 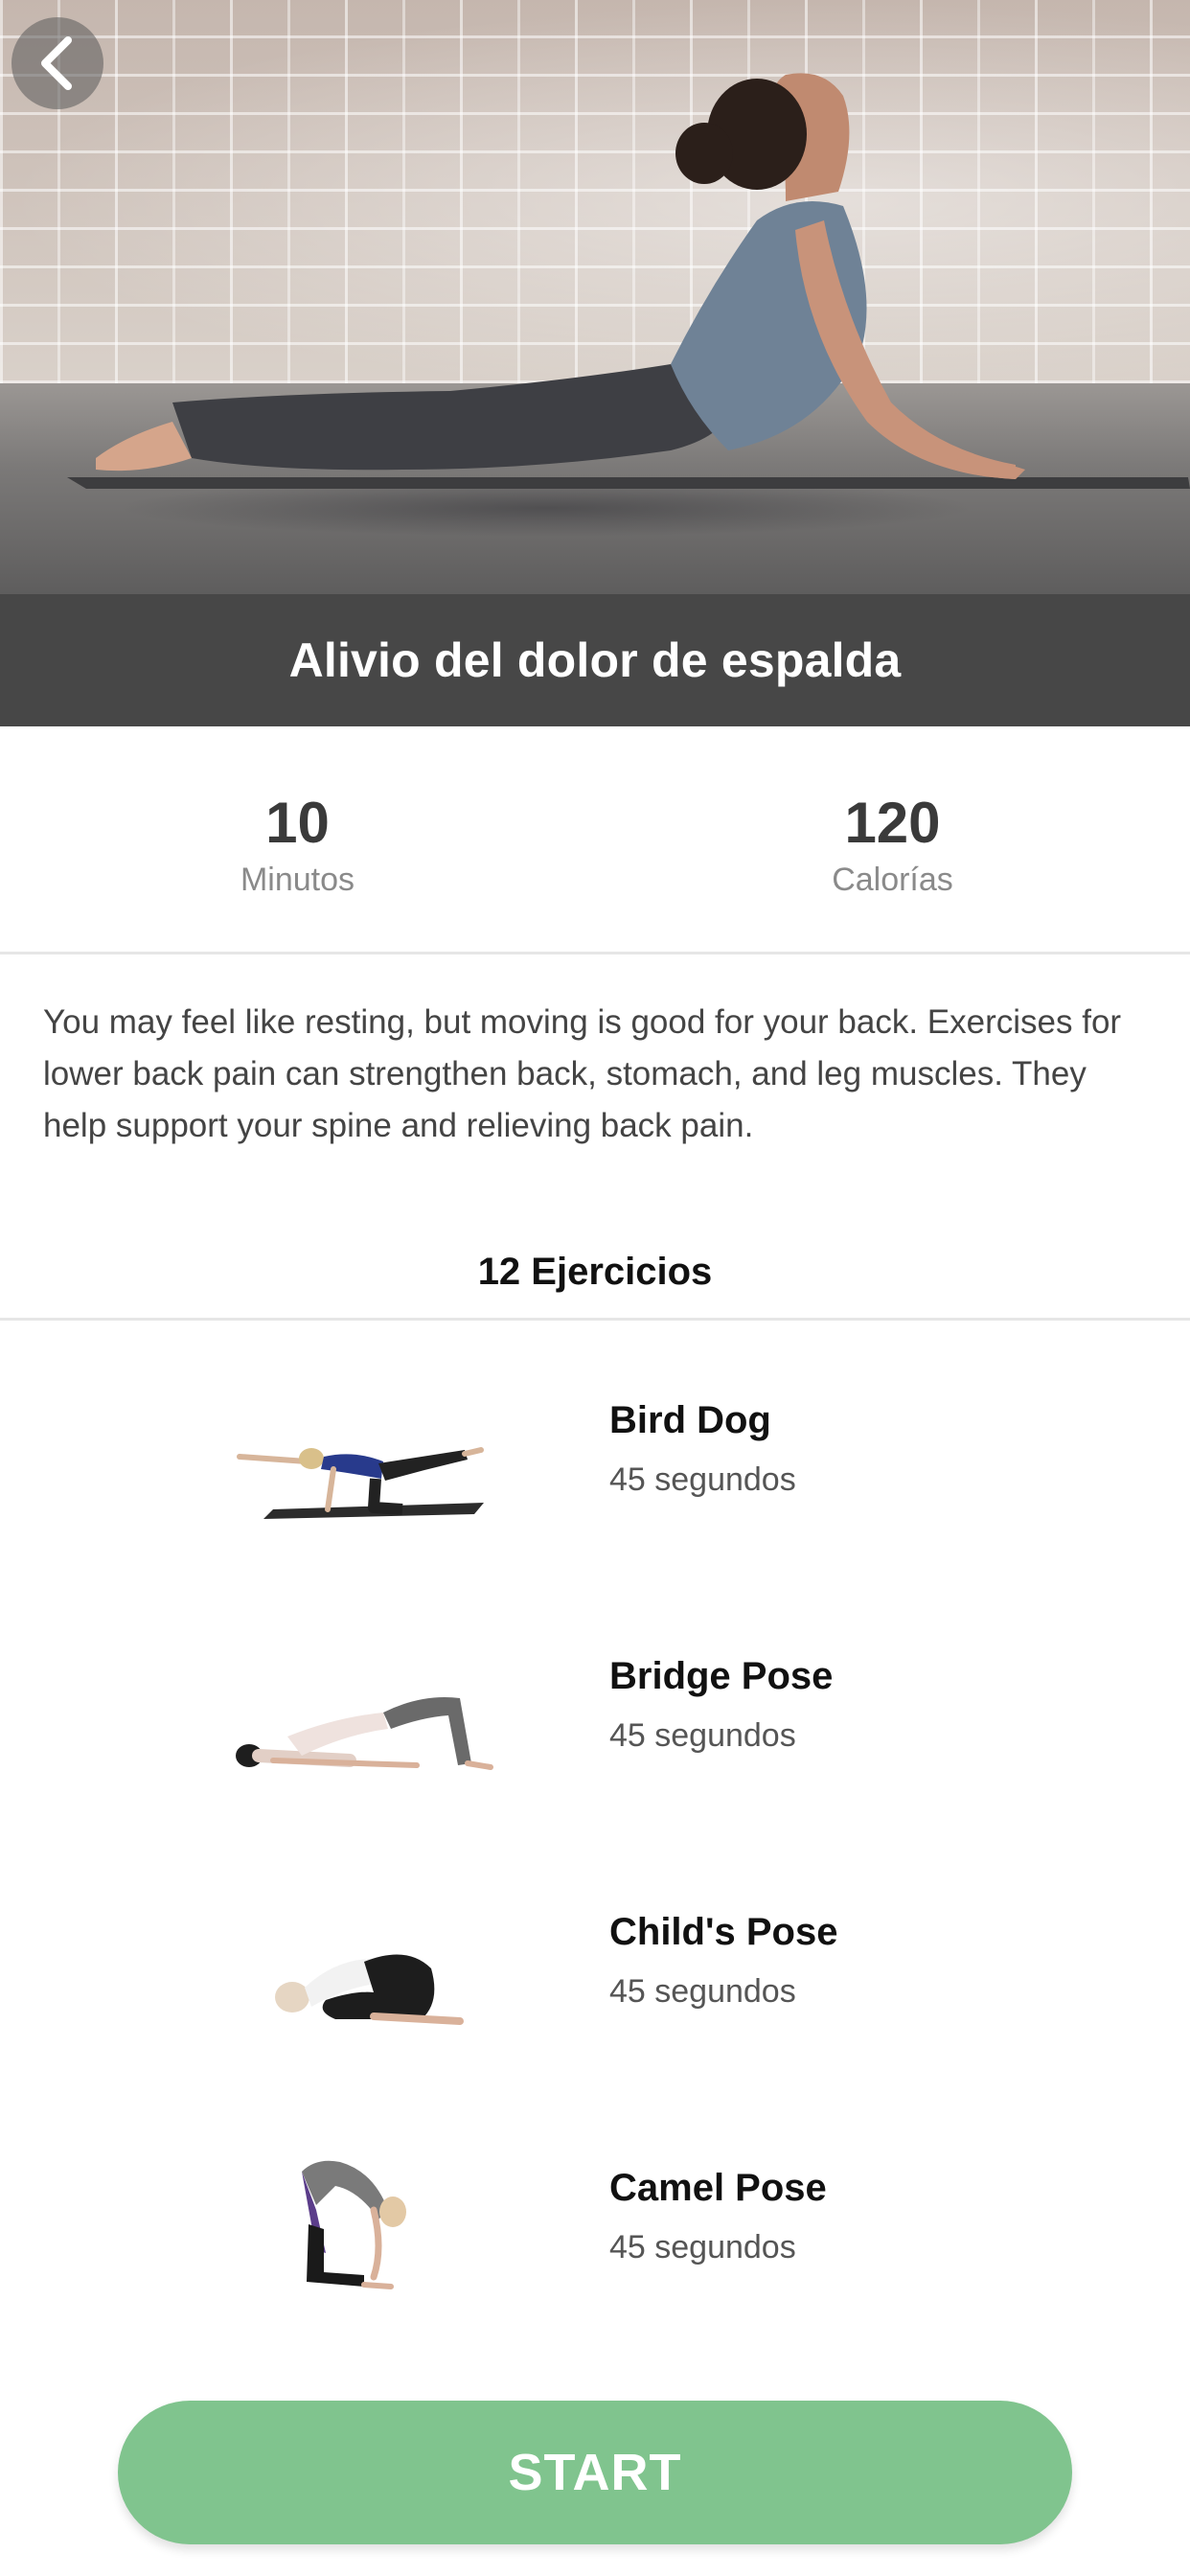 I want to click on stat-calories-value: 120, so click(x=893, y=822).